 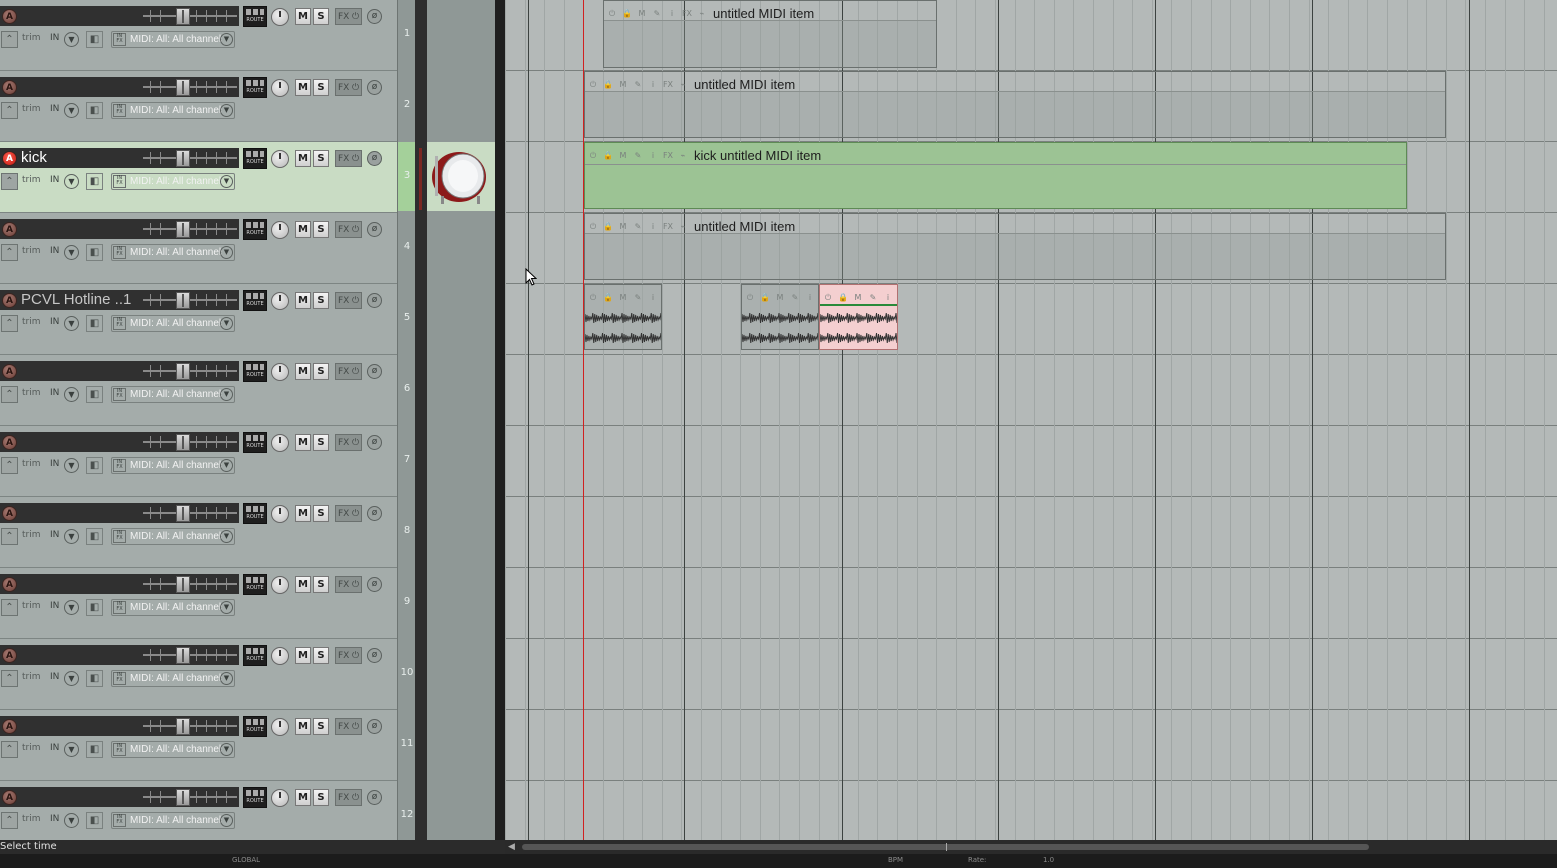 I want to click on midi-item: ⏻ 🔒 M ✎ i FX ⌁ untitled MIDI item, so click(x=1015, y=246).